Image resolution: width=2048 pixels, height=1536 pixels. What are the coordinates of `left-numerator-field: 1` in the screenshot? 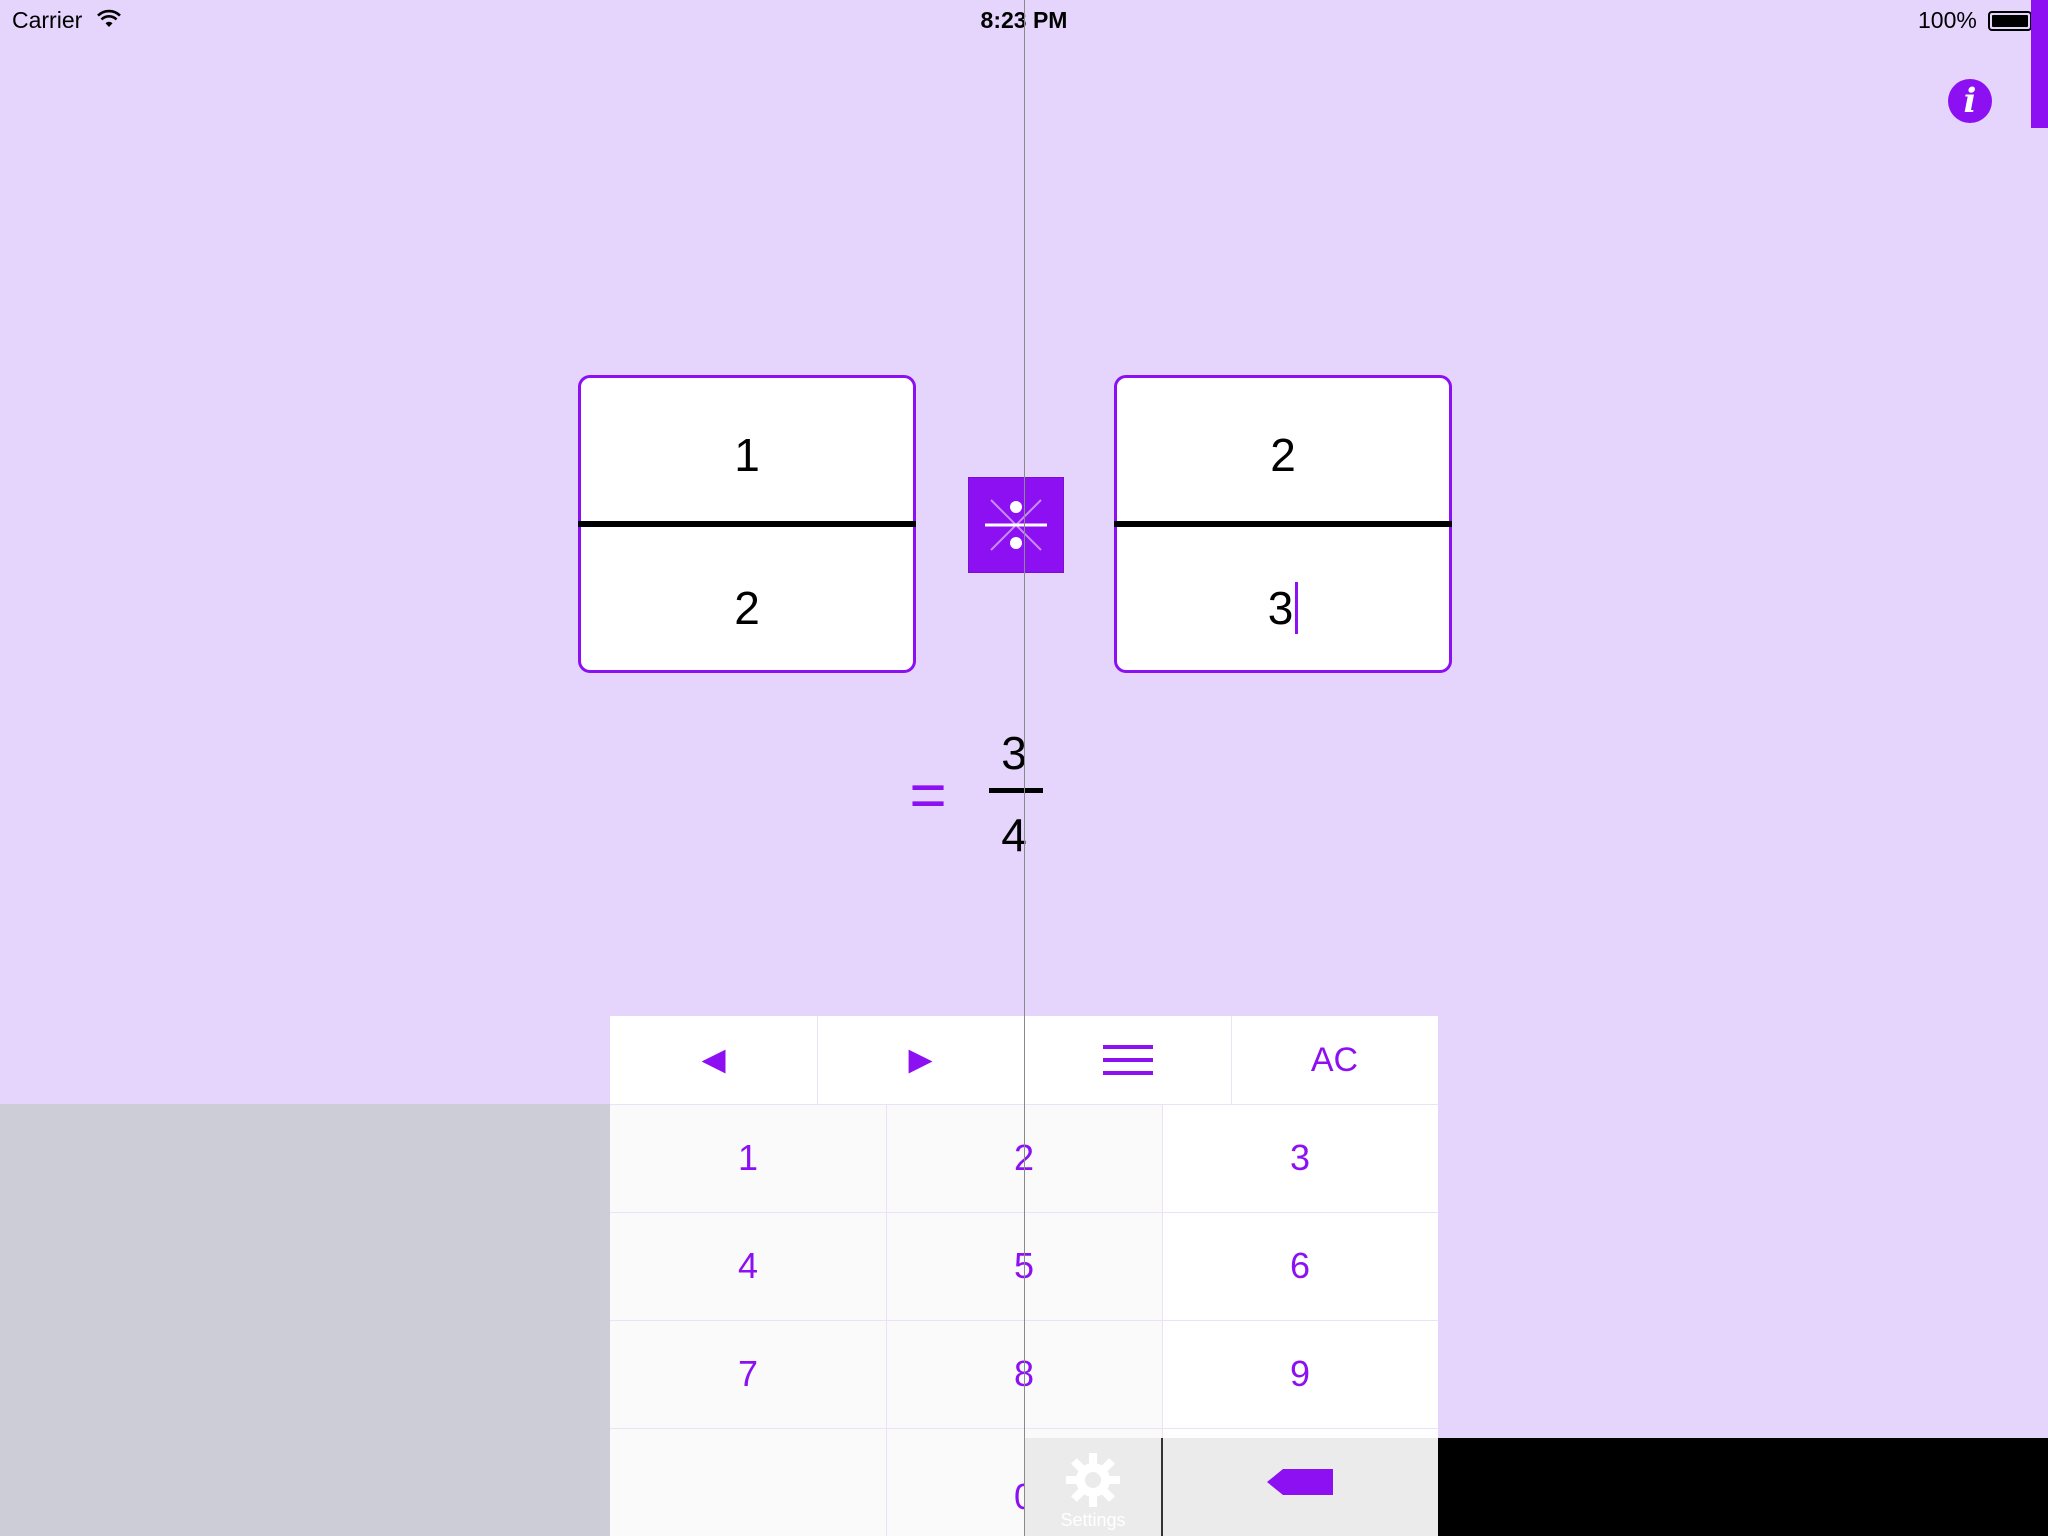 It's located at (747, 455).